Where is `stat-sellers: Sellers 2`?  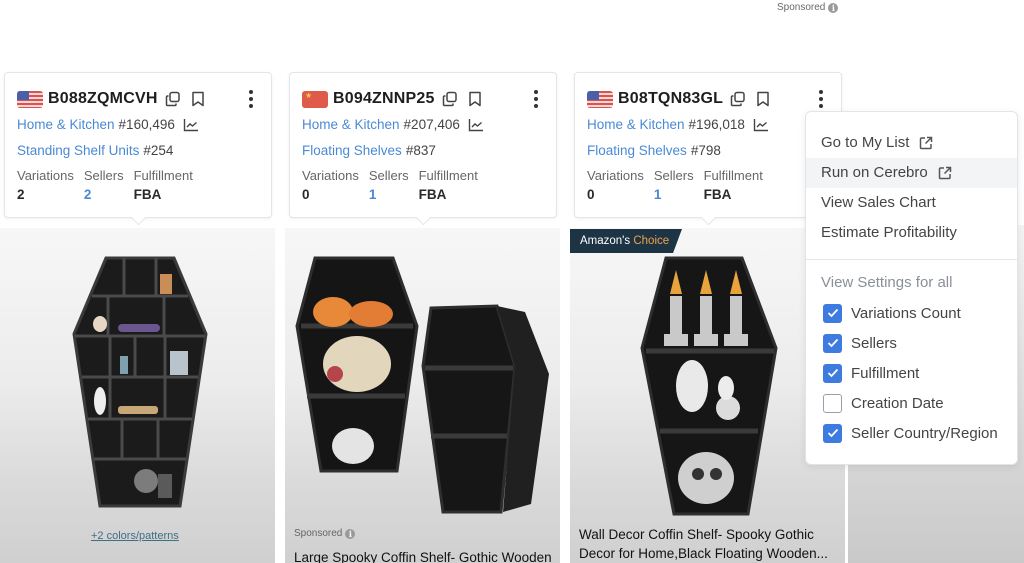
stat-sellers: Sellers 2 is located at coordinates (103, 185).